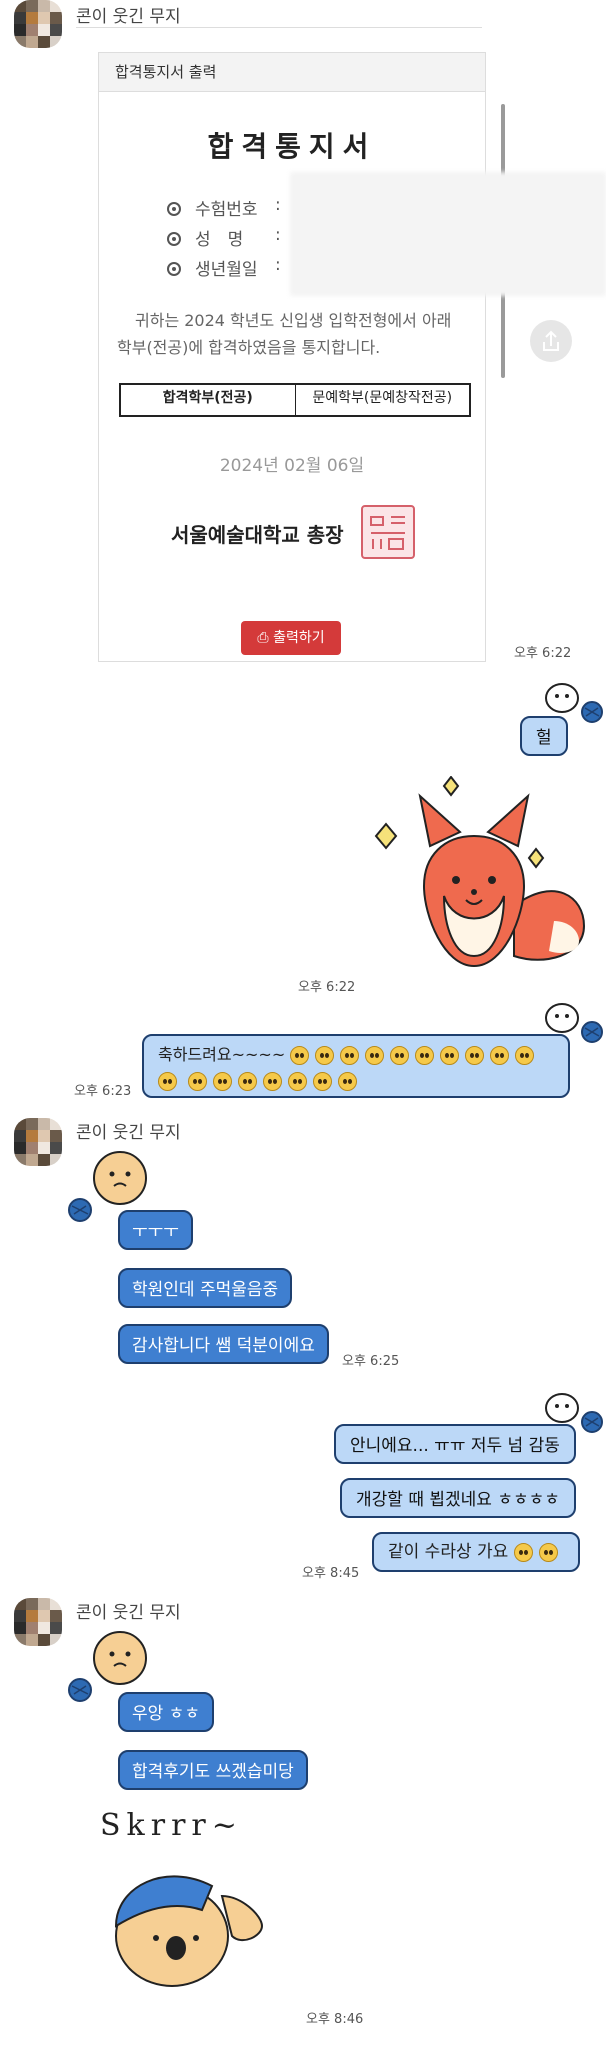 The image size is (606, 2048). I want to click on certificate-header: 합격통지서 출력, so click(292, 72).